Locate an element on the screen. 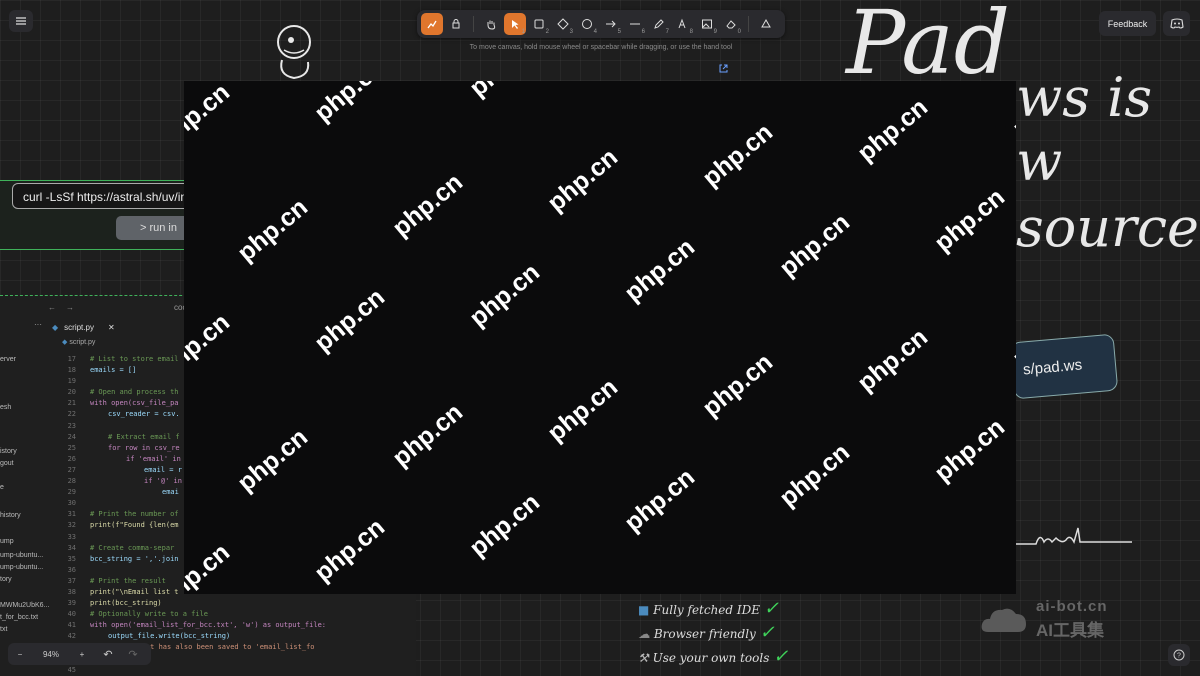  external-link-icon is located at coordinates (723, 68).